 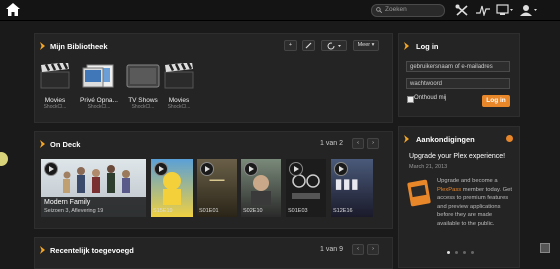 I want to click on ondeck-title: On Deck, so click(x=65, y=144).